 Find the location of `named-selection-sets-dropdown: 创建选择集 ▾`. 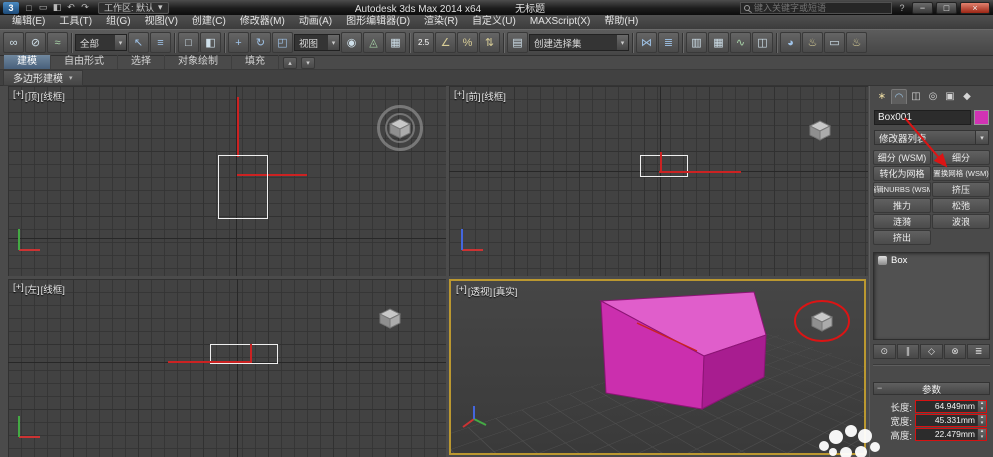

named-selection-sets-dropdown: 创建选择集 ▾ is located at coordinates (579, 42).